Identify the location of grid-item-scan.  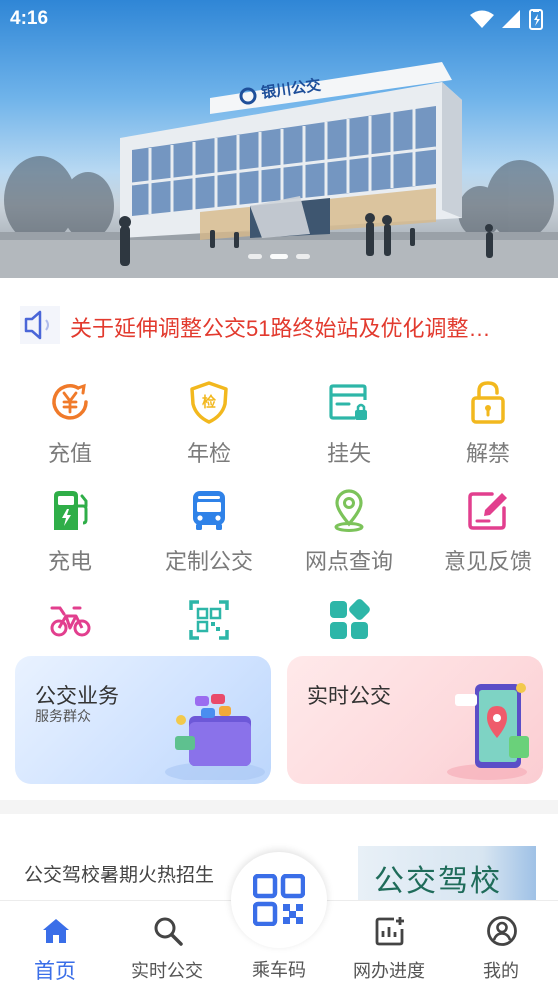
(209, 620).